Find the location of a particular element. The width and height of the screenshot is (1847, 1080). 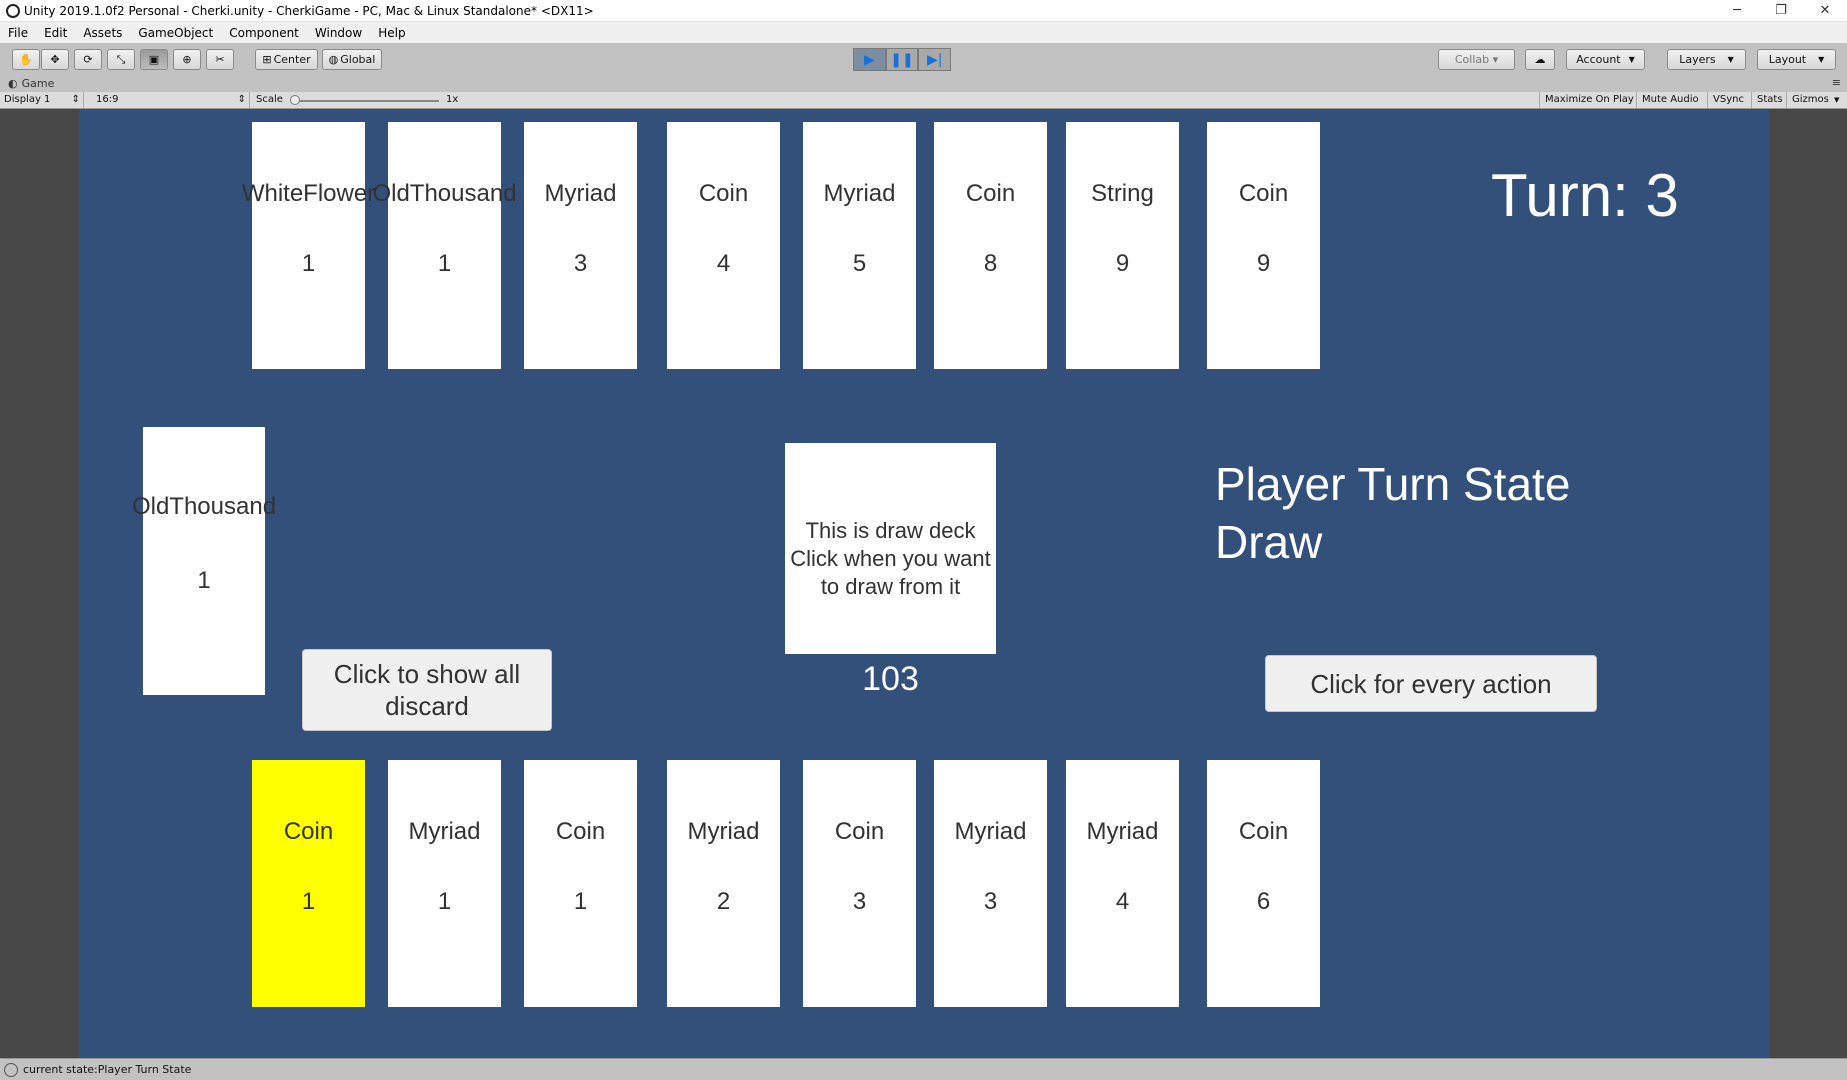

play-button: ▶ is located at coordinates (869, 59).